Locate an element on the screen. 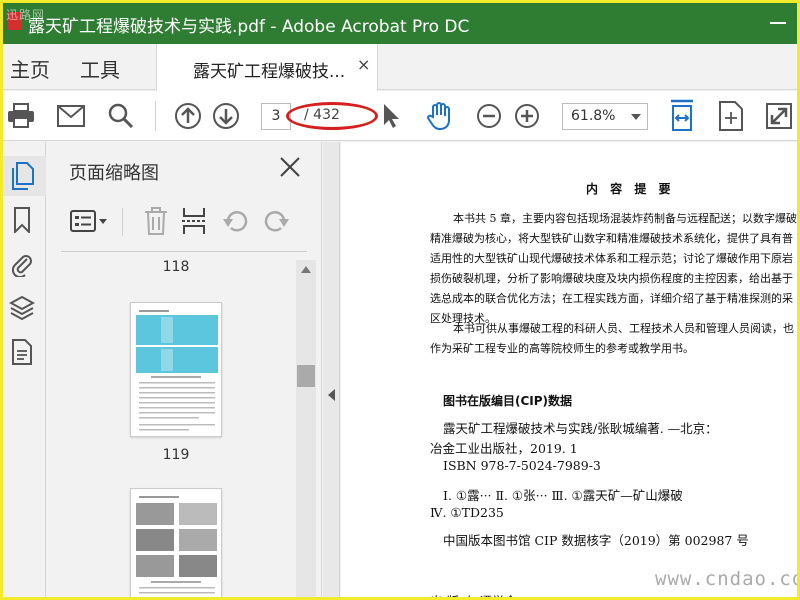 The image size is (800, 600). layers-icon is located at coordinates (22, 308).